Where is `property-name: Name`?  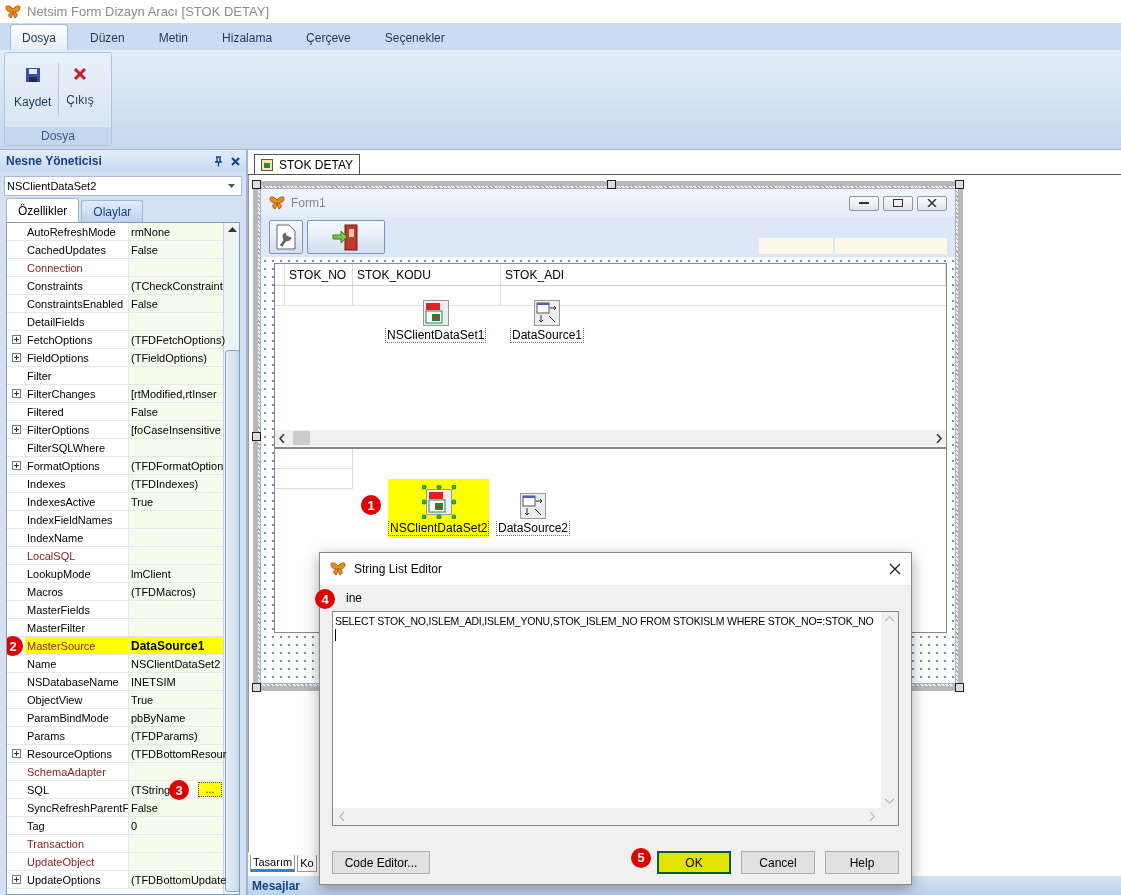
property-name: Name is located at coordinates (76, 663).